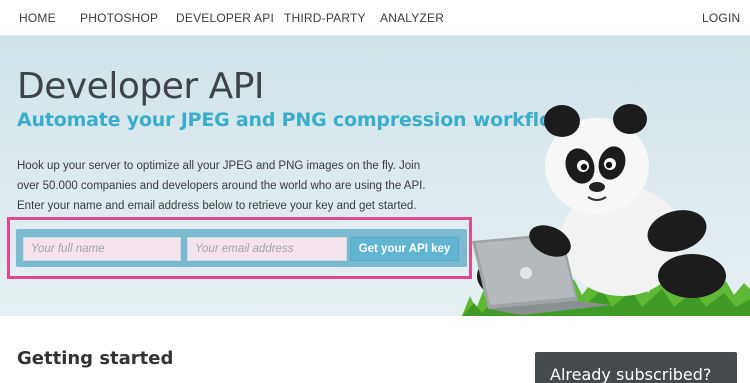 The width and height of the screenshot is (750, 383). I want to click on get-api-key-button: Get your API key, so click(404, 249).